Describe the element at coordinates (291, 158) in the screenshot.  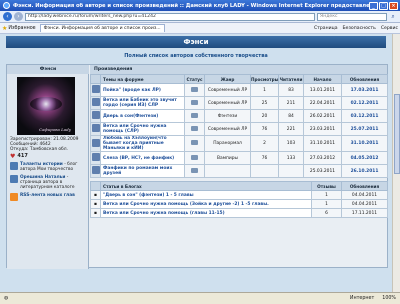
I see `work-readers: 133` at that location.